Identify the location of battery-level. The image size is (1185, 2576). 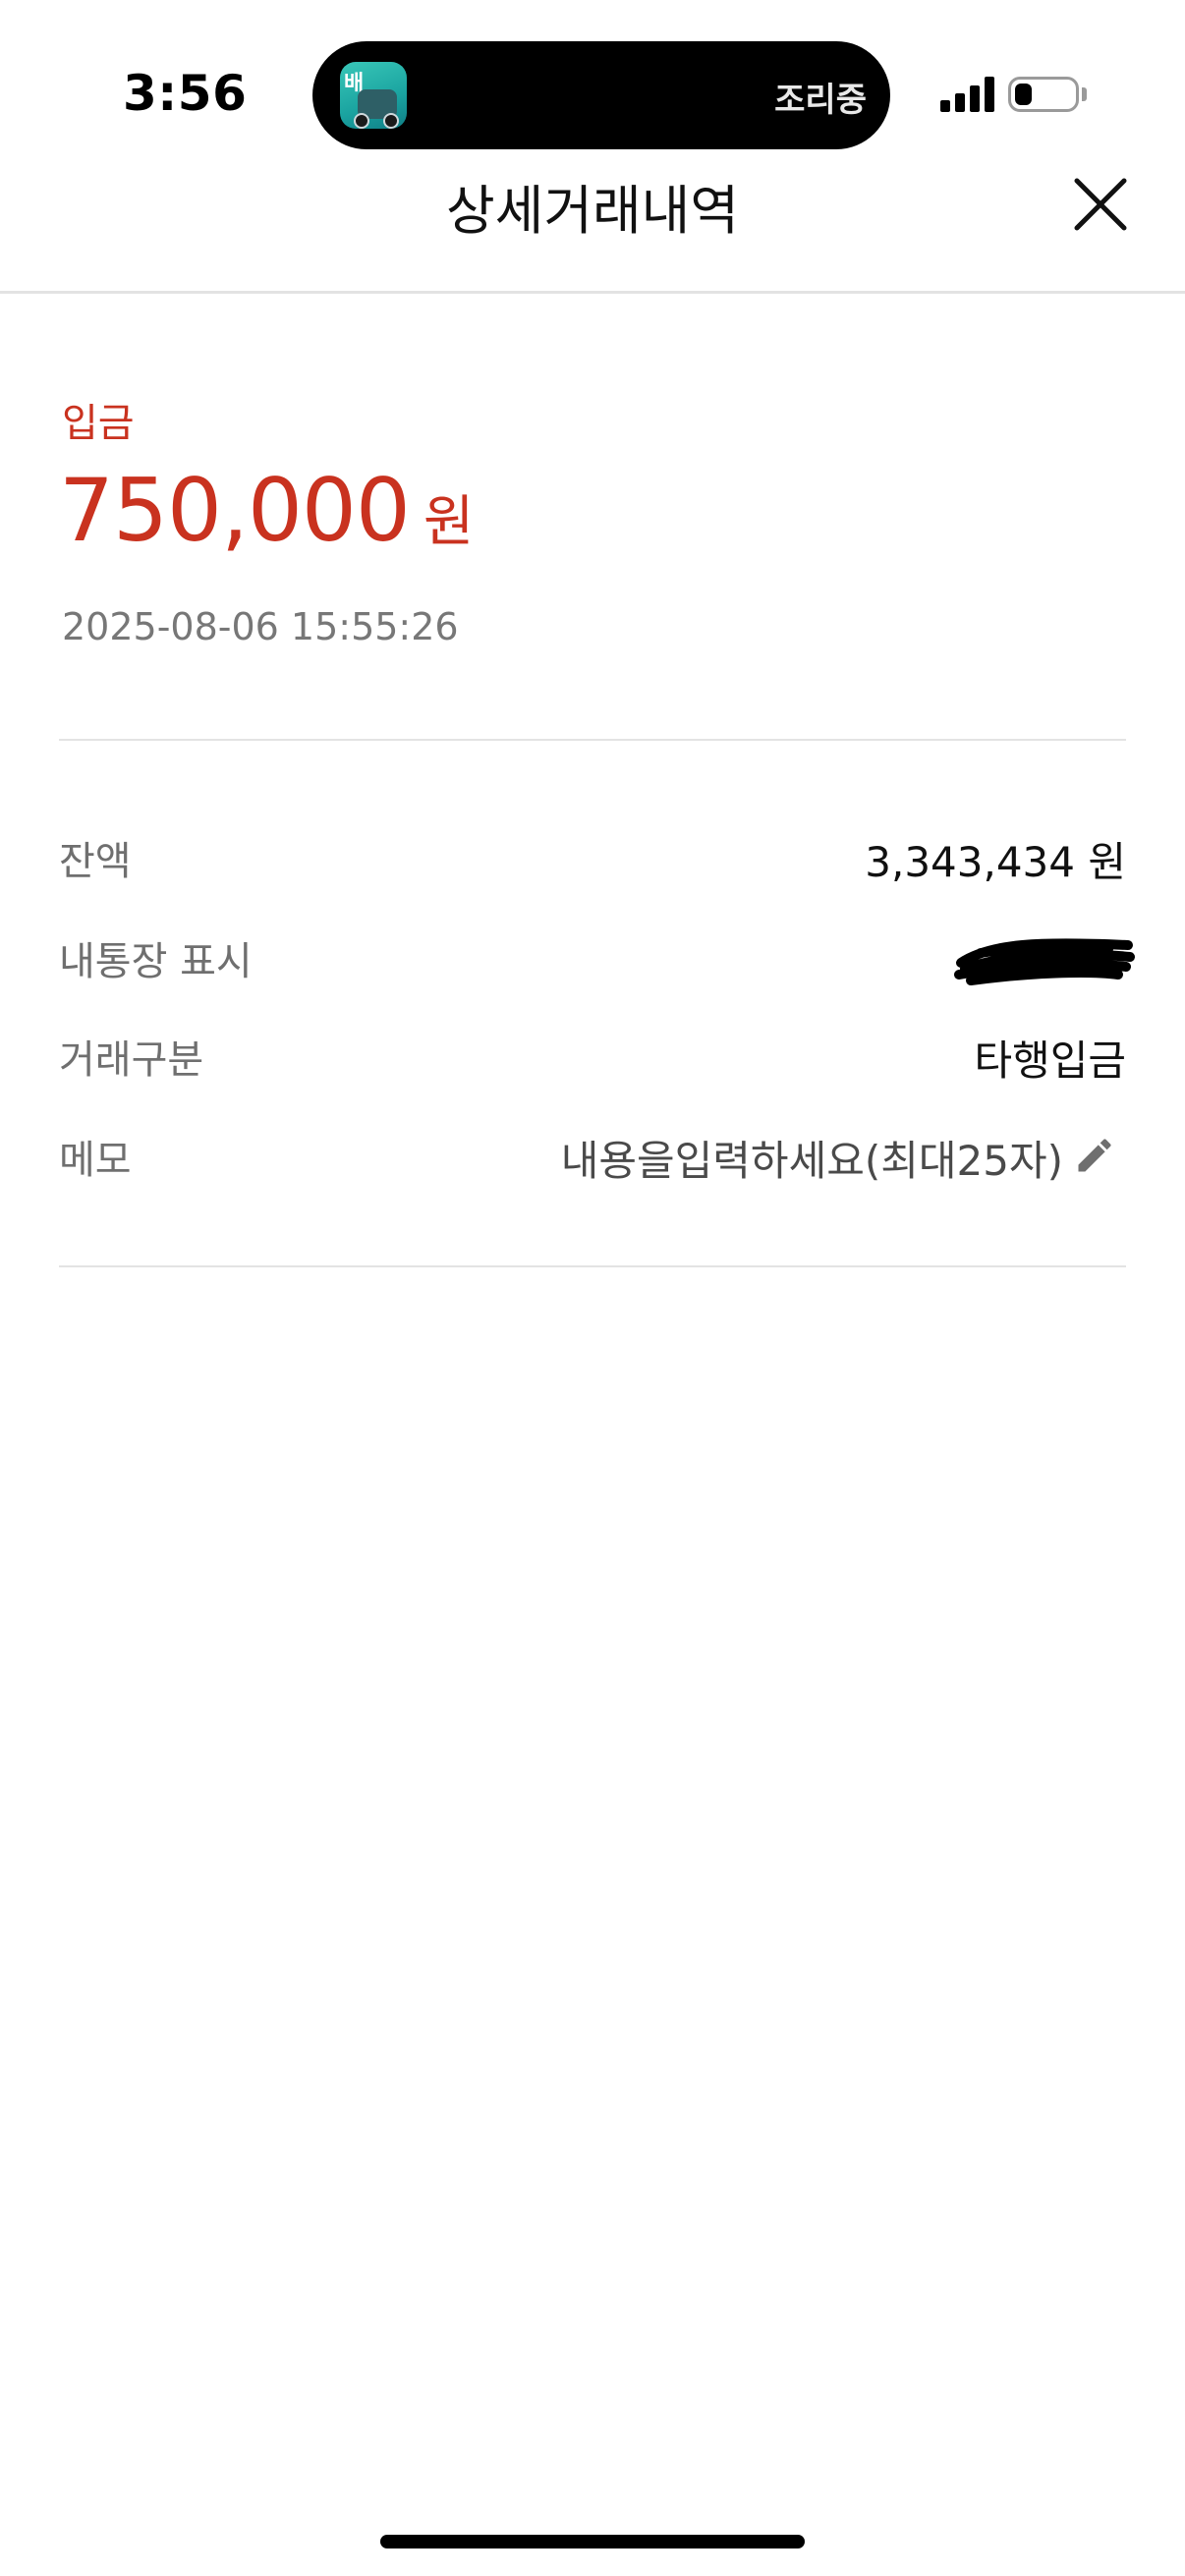
(1024, 94).